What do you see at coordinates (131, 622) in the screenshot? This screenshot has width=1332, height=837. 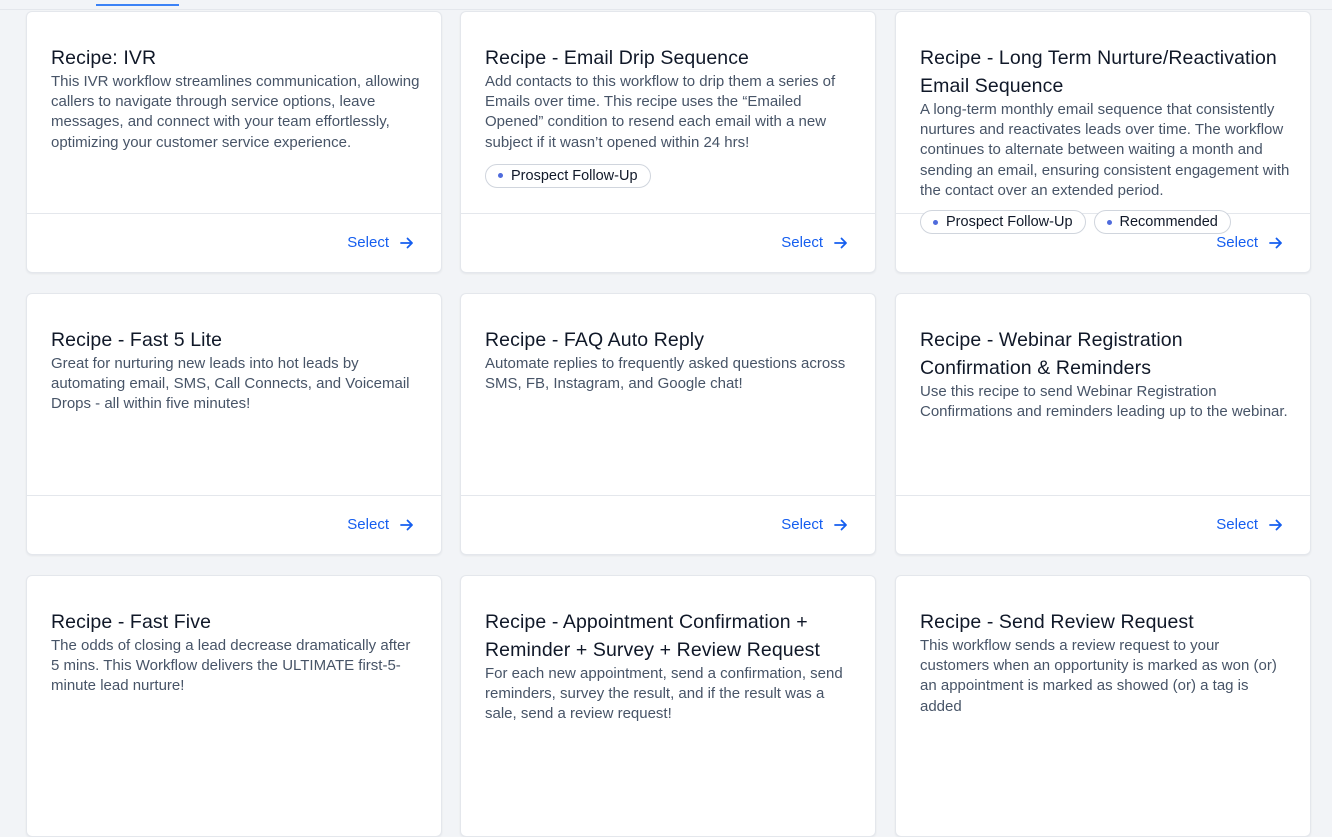 I see `card-title: Recipe - Fast Five` at bounding box center [131, 622].